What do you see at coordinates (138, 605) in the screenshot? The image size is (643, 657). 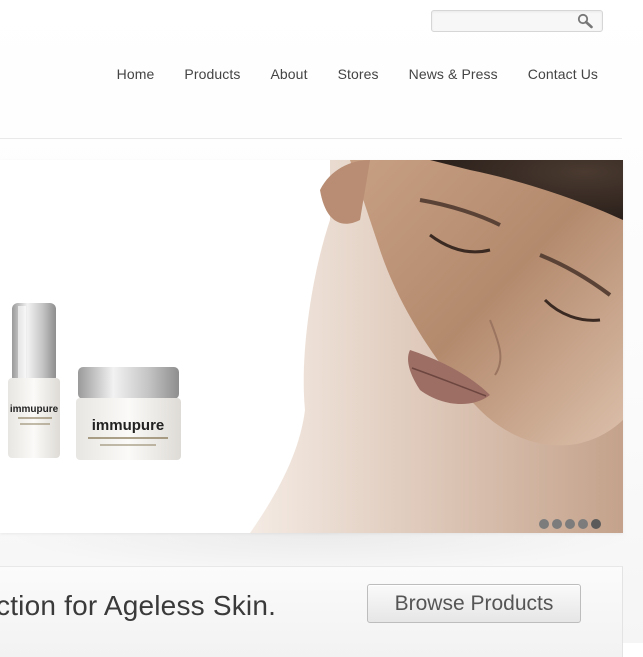 I see `promo-tagline: ction for Ageless Skin.` at bounding box center [138, 605].